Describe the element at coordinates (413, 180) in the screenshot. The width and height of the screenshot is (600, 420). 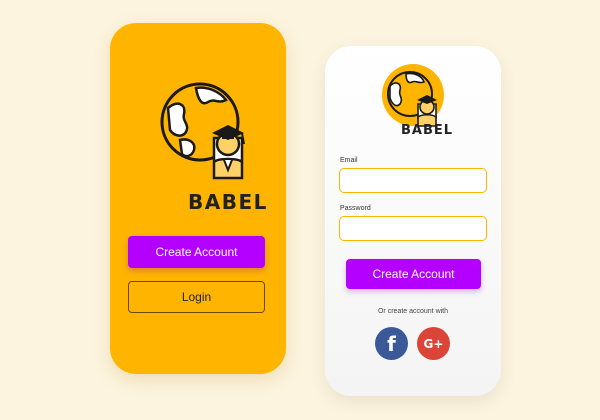
I see `email-field` at that location.